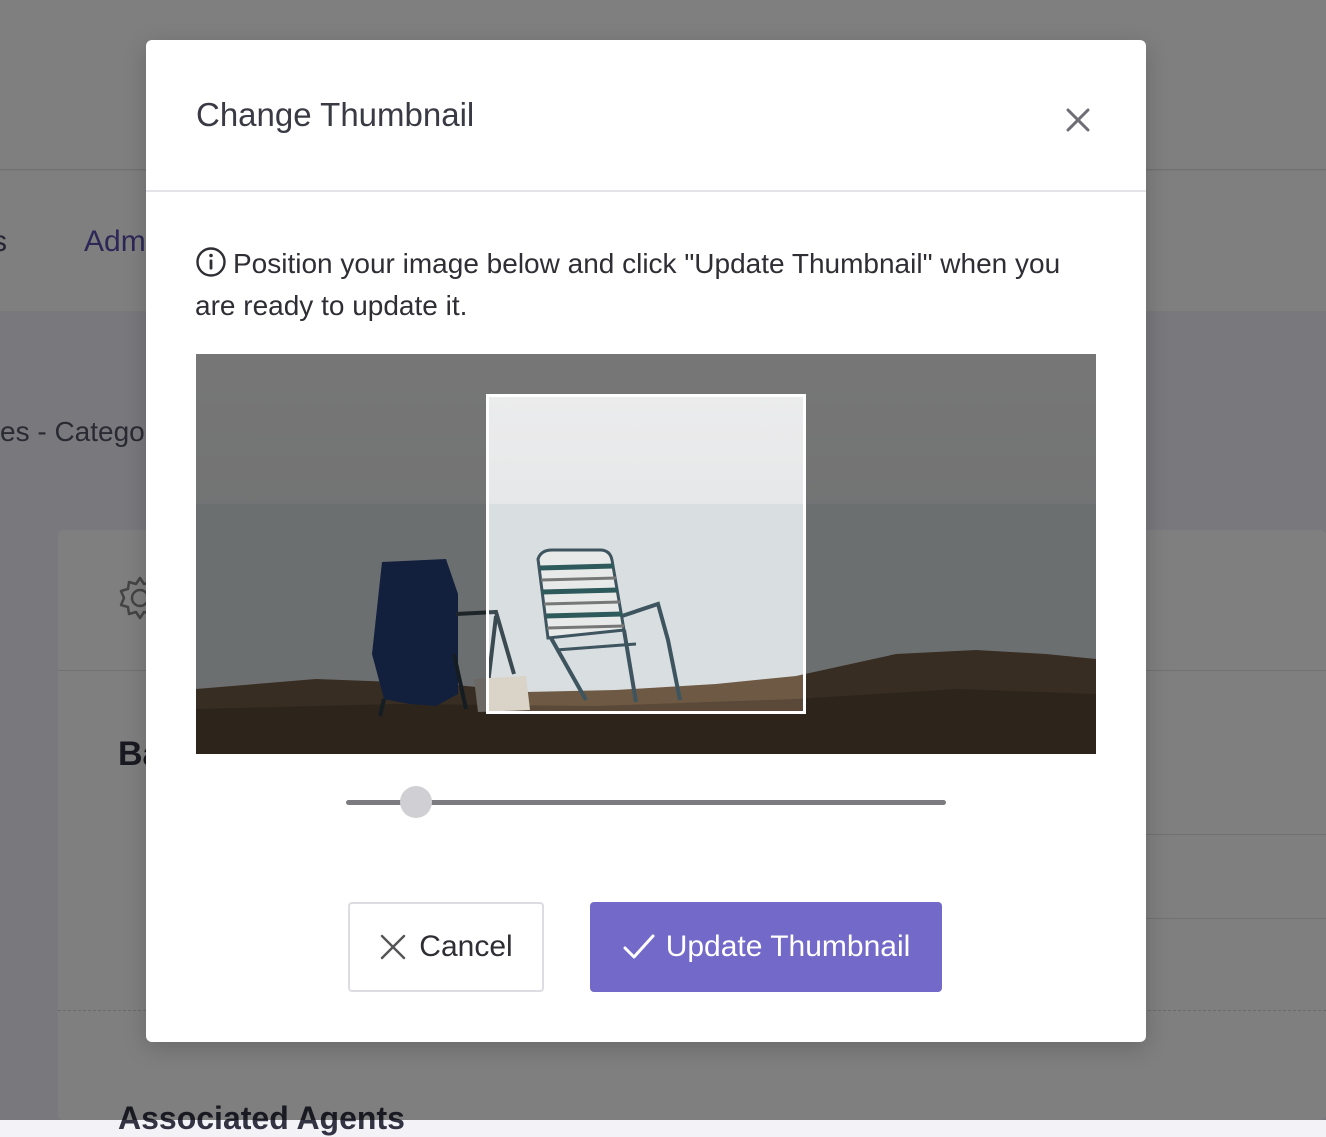 This screenshot has height=1137, width=1326. I want to click on update-thumbnail-button: Update Thumbnail, so click(766, 947).